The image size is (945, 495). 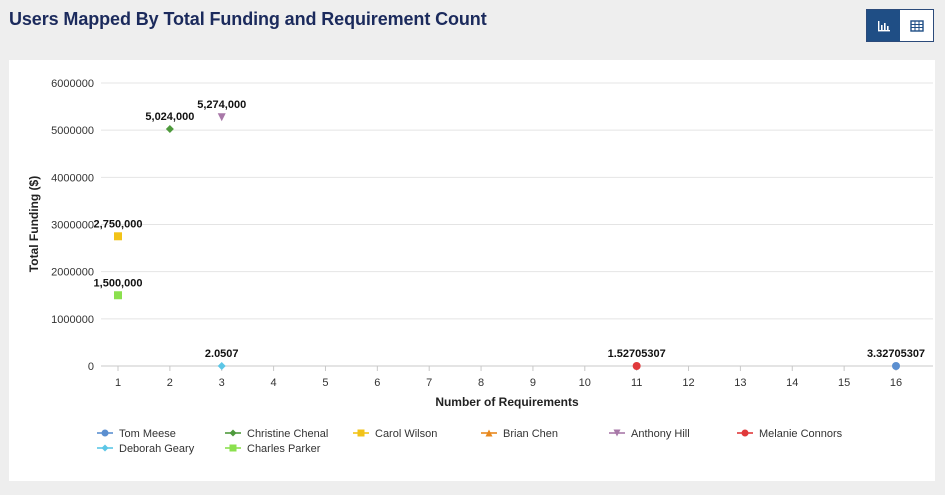 What do you see at coordinates (896, 383) in the screenshot?
I see `x-tick-label: 16` at bounding box center [896, 383].